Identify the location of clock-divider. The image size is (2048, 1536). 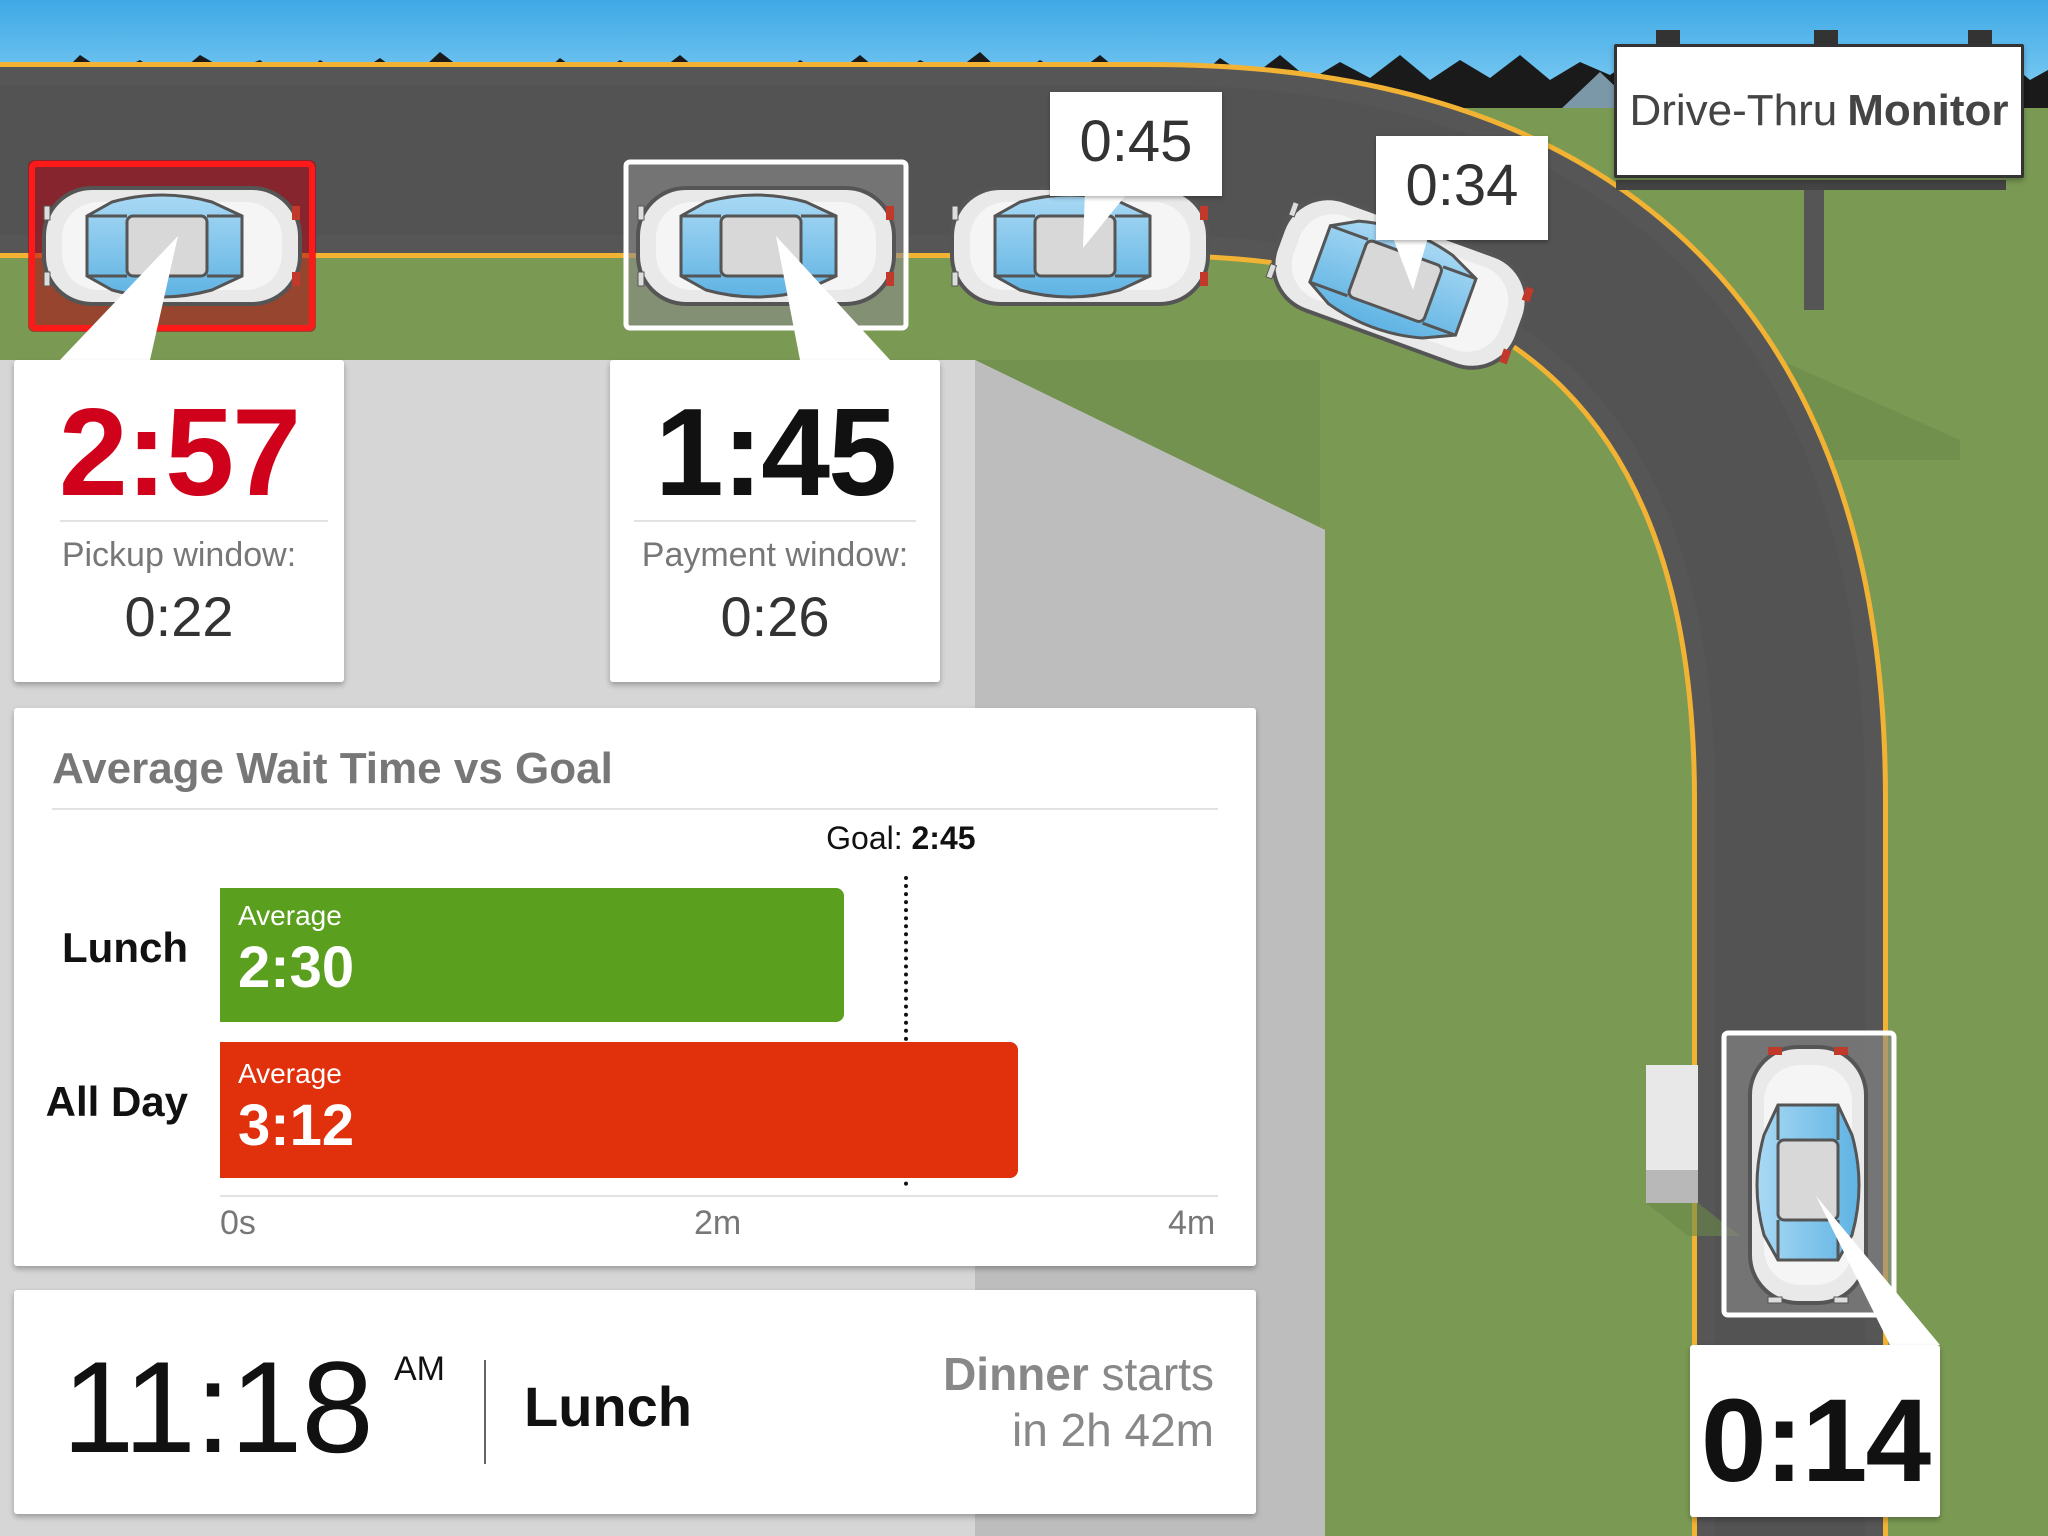
(485, 1412).